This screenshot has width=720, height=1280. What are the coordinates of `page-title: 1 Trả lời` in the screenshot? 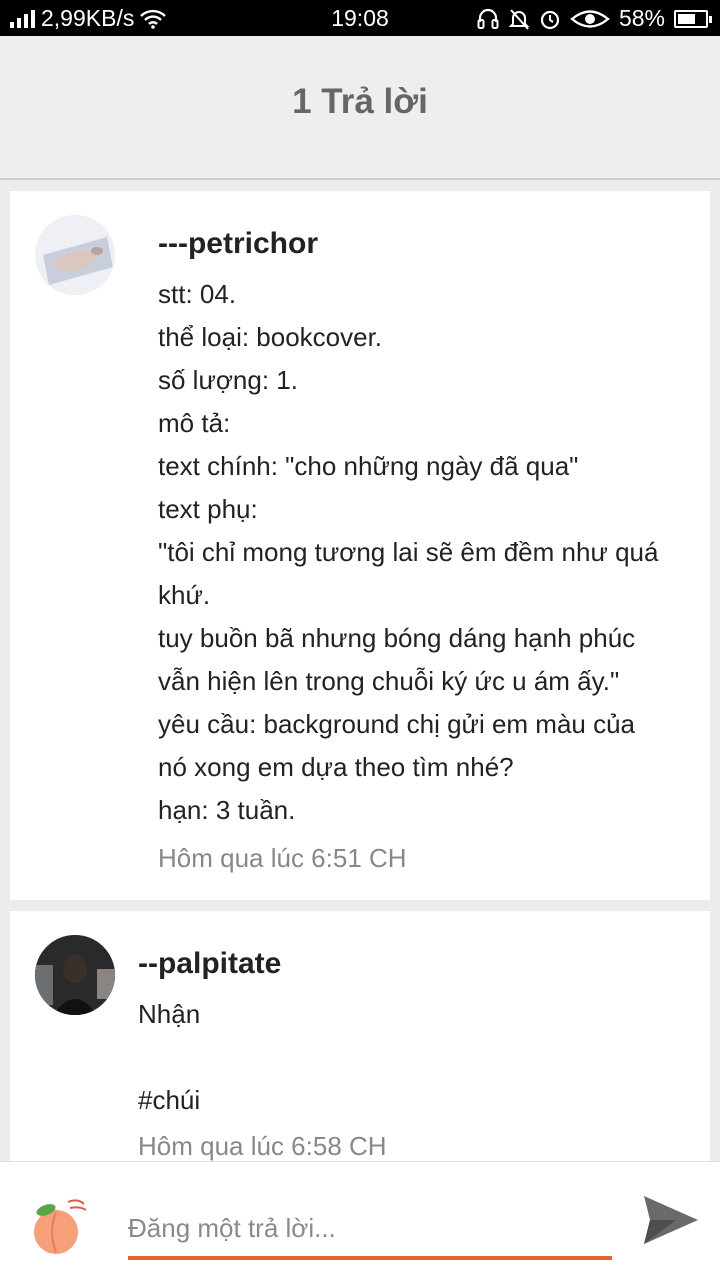 It's located at (360, 101).